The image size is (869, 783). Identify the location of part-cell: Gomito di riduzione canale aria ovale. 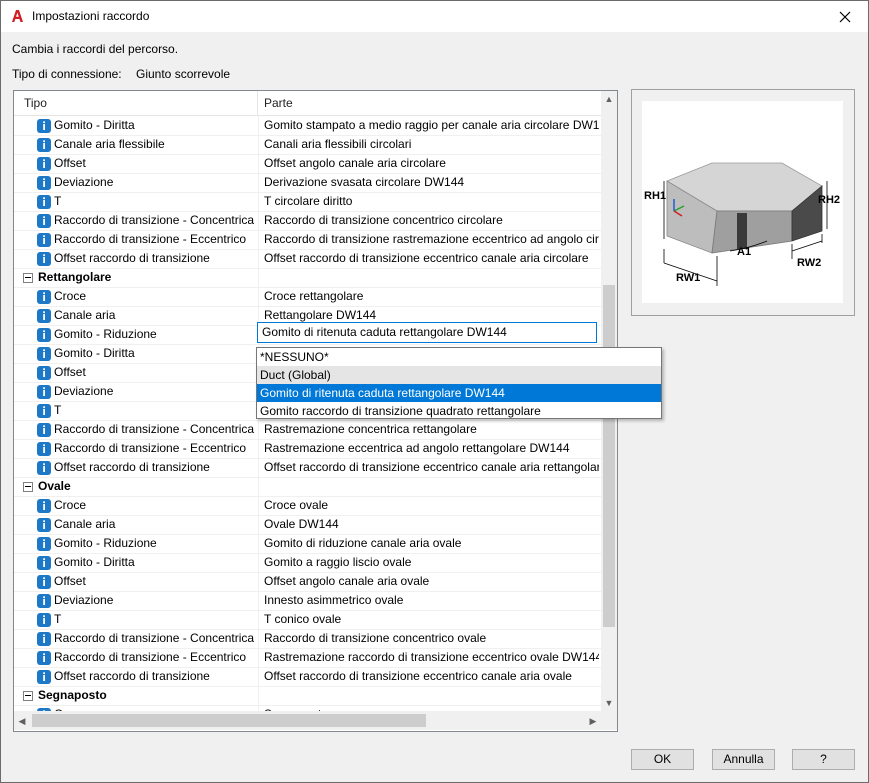
(431, 543).